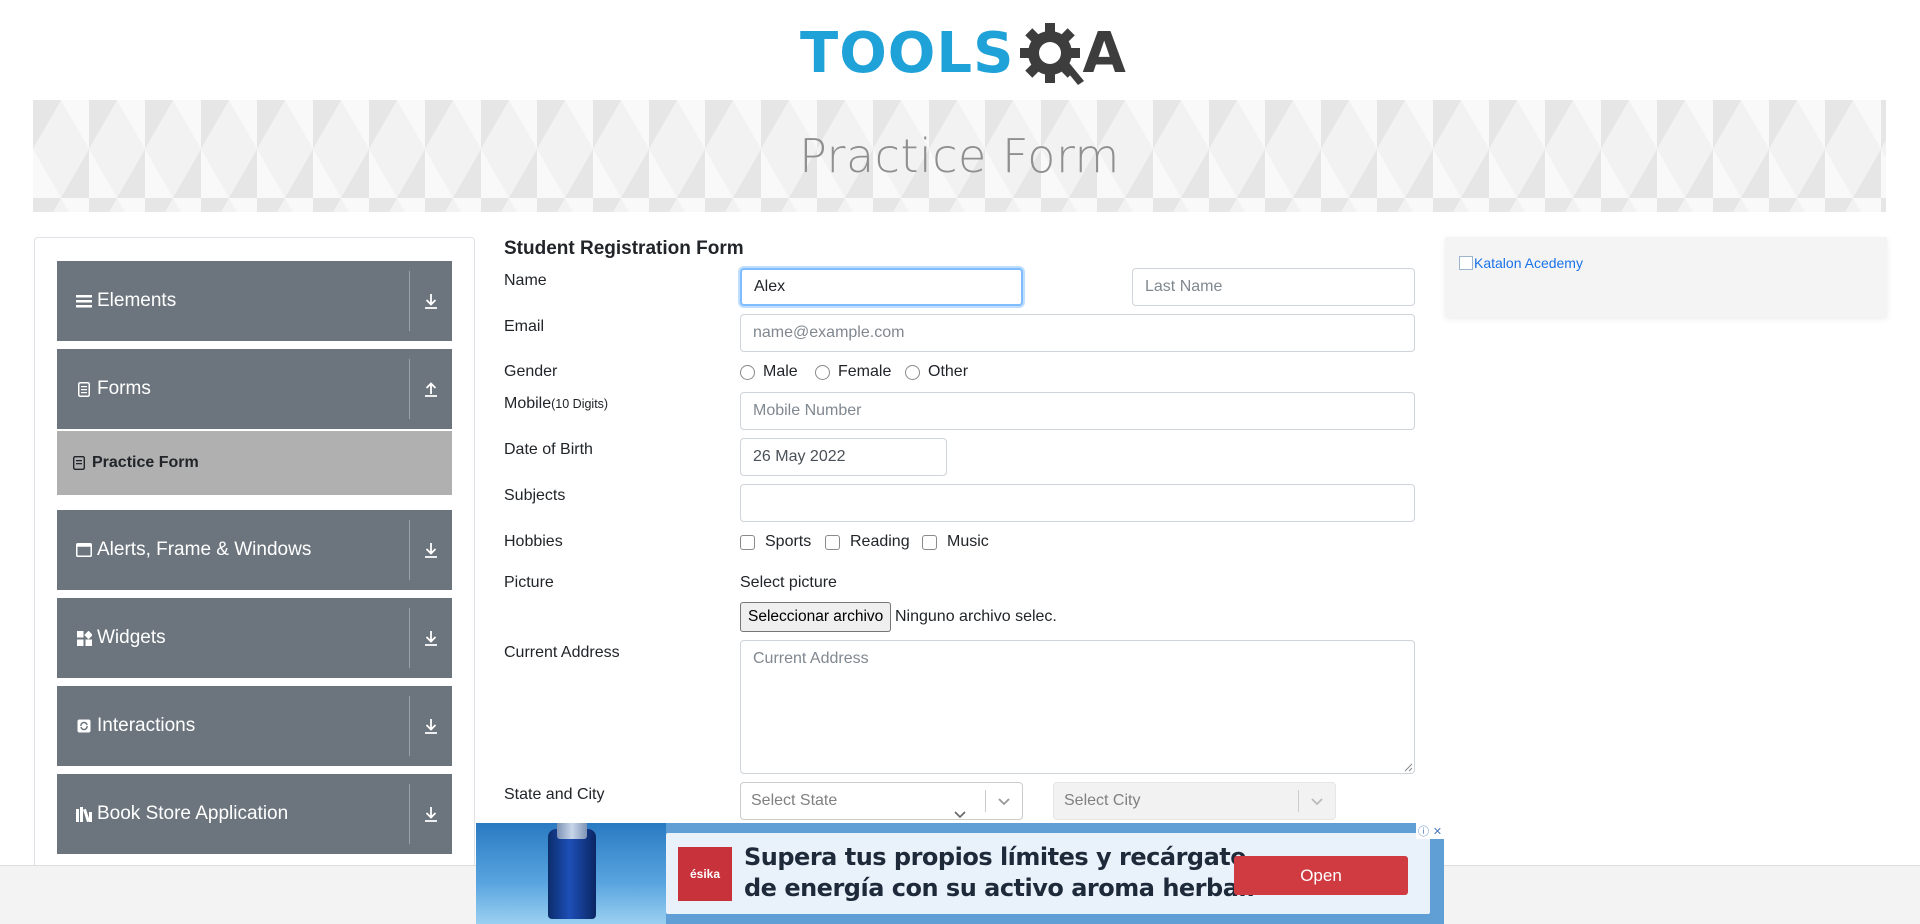 The image size is (1920, 924). What do you see at coordinates (976, 616) in the screenshot?
I see `file-status: Ninguno archivo selec.` at bounding box center [976, 616].